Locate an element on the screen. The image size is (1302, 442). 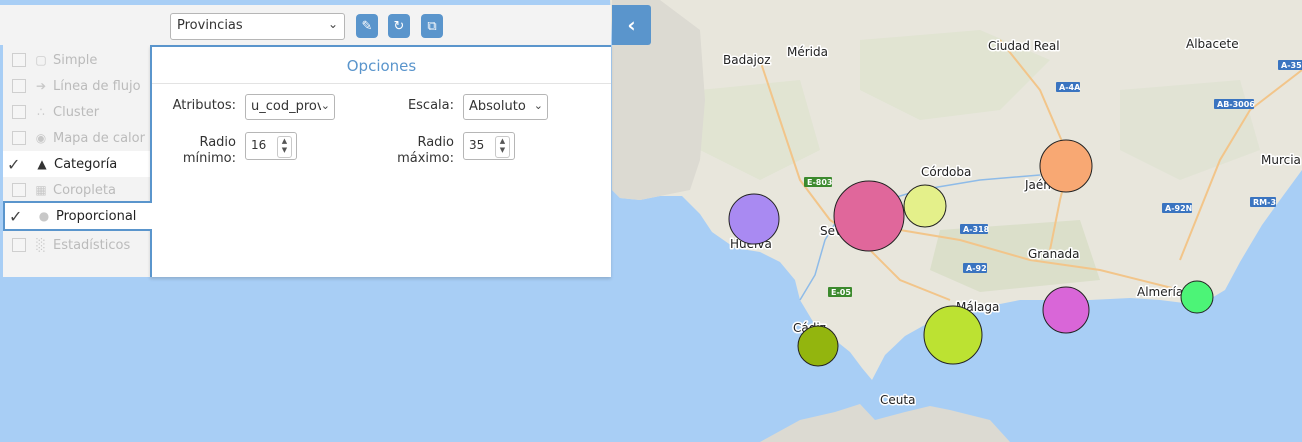
brush-button: ✎ is located at coordinates (367, 26).